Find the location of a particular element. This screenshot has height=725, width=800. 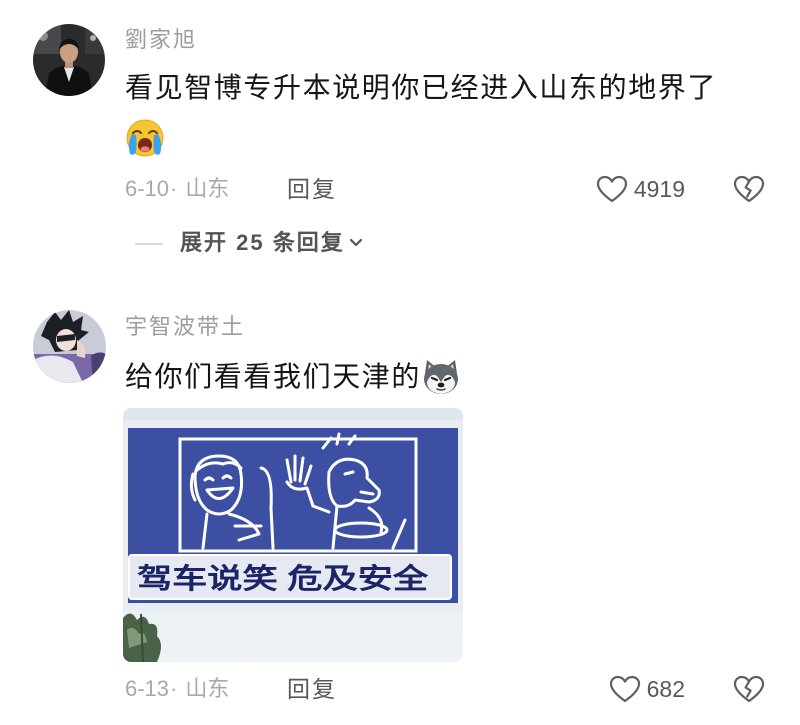

sign-text: 驾车说笑 危及安全 is located at coordinates (283, 578).